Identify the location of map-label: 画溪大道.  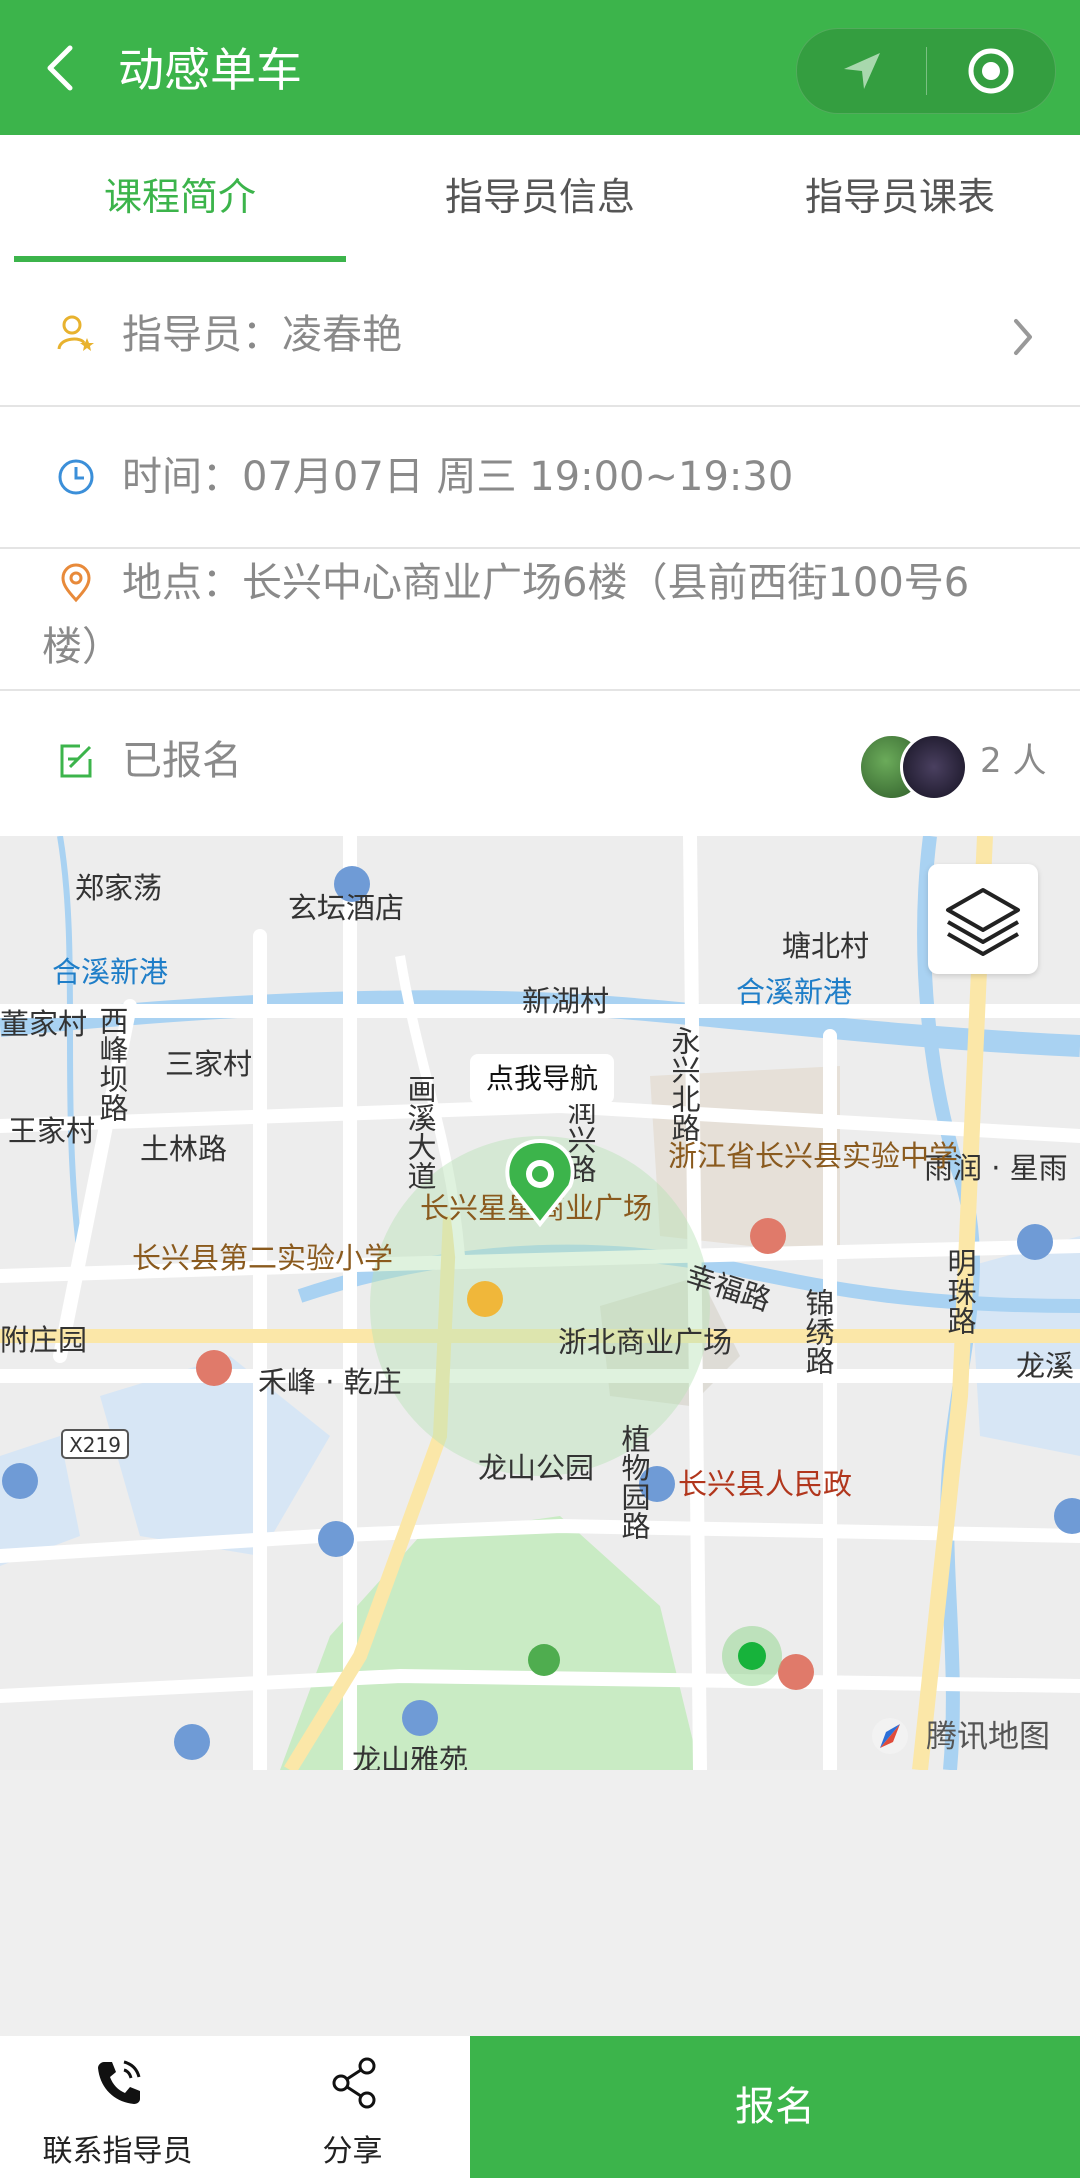
(420, 1132).